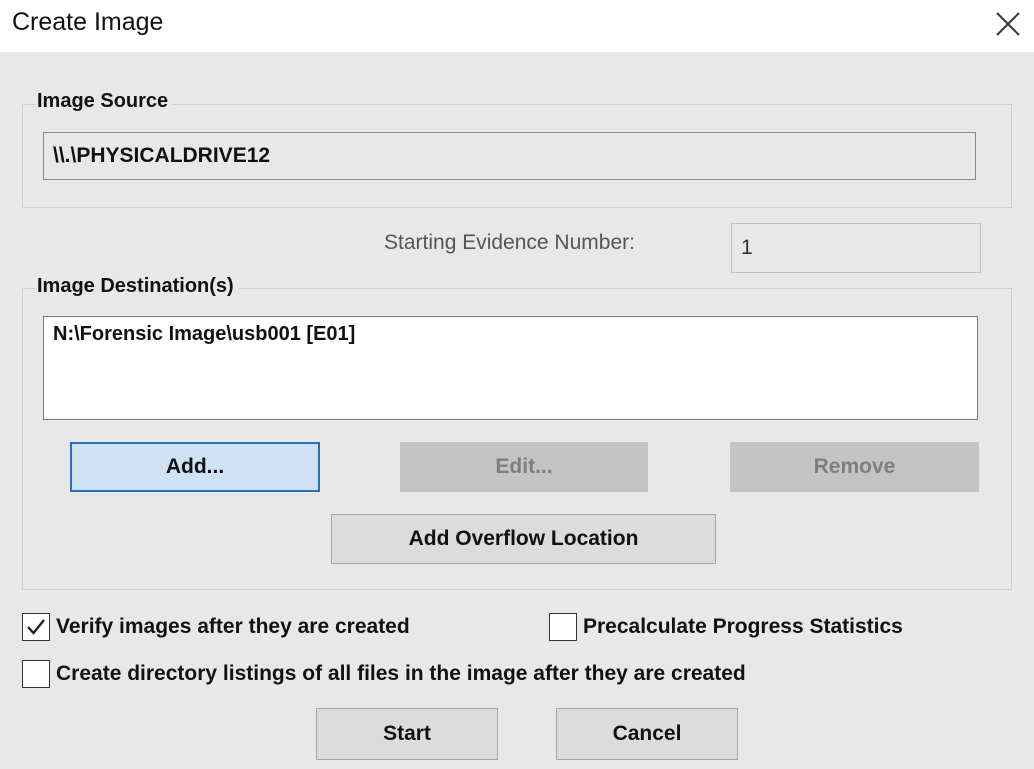 This screenshot has height=769, width=1034. What do you see at coordinates (523, 539) in the screenshot?
I see `add-overflow-location-button: Add Overflow Location` at bounding box center [523, 539].